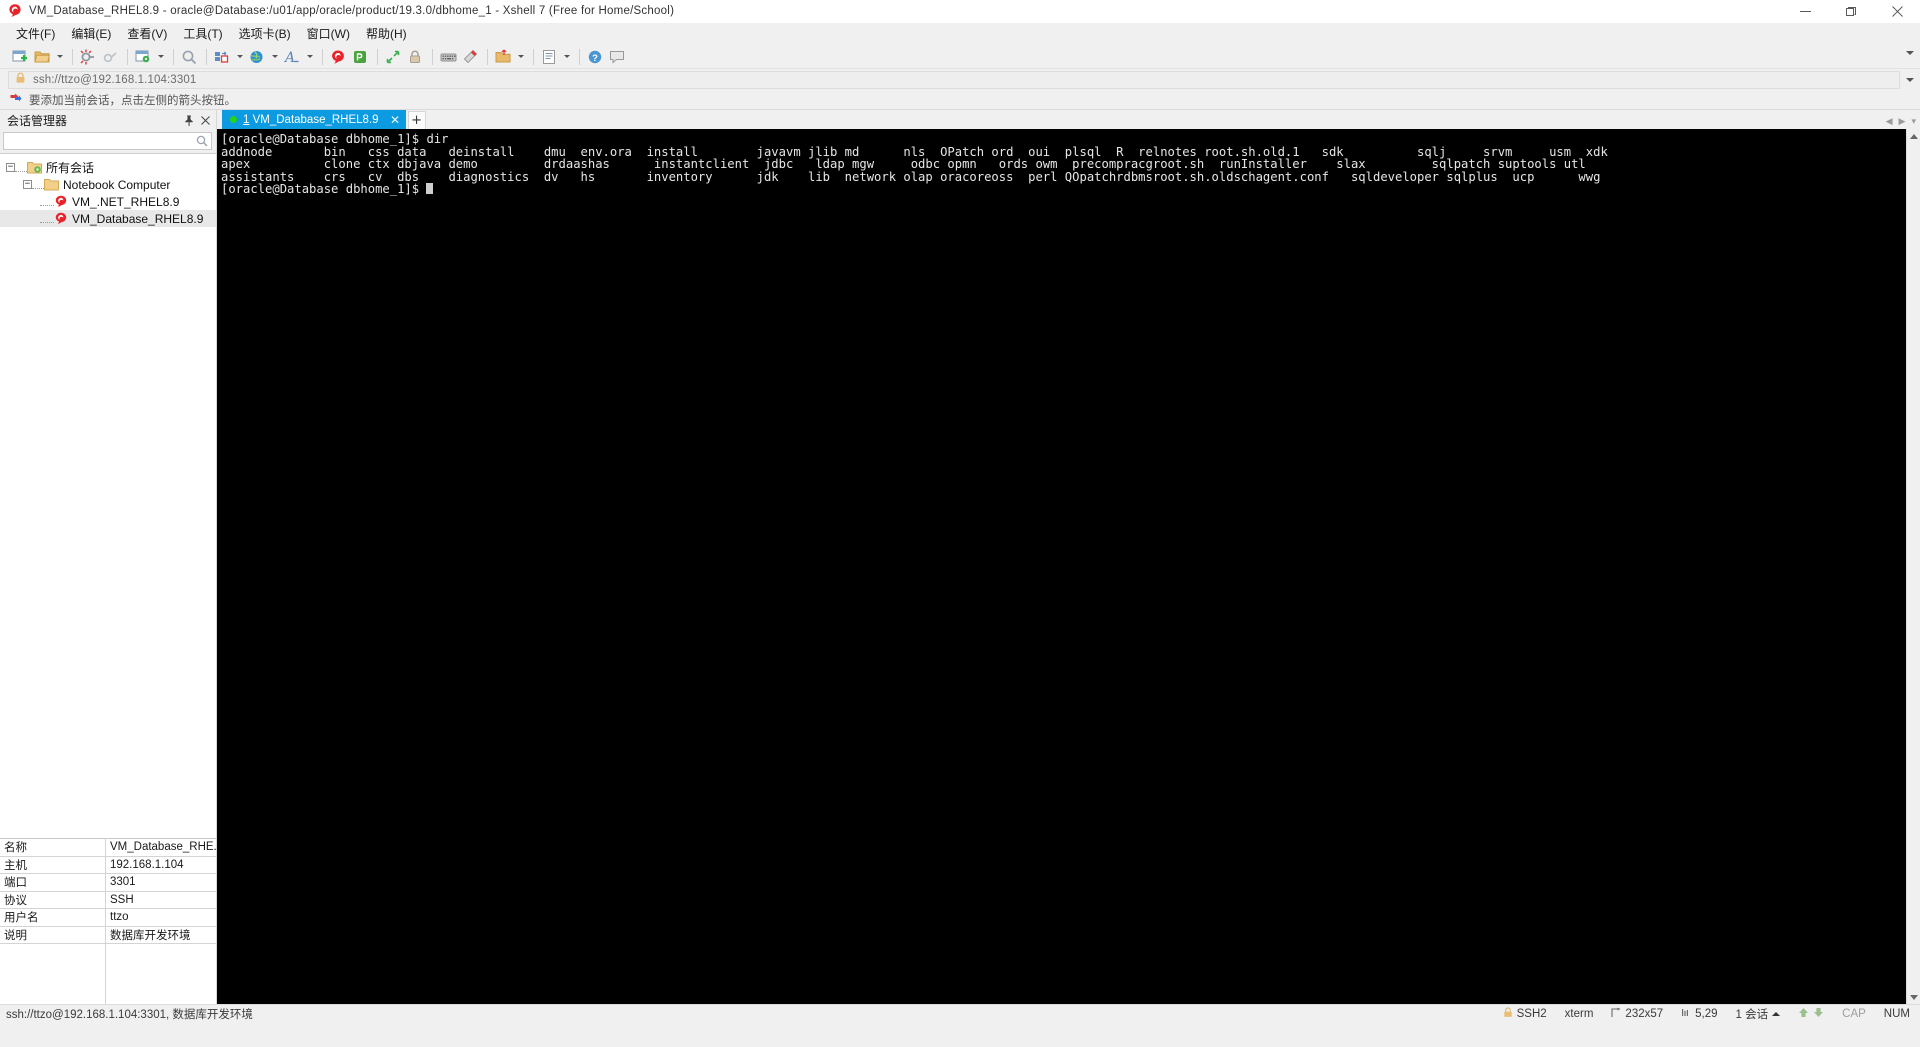 This screenshot has height=1047, width=1920. I want to click on address-bar: ssh://ttzo@192.168.1.104:3301, so click(960, 80).